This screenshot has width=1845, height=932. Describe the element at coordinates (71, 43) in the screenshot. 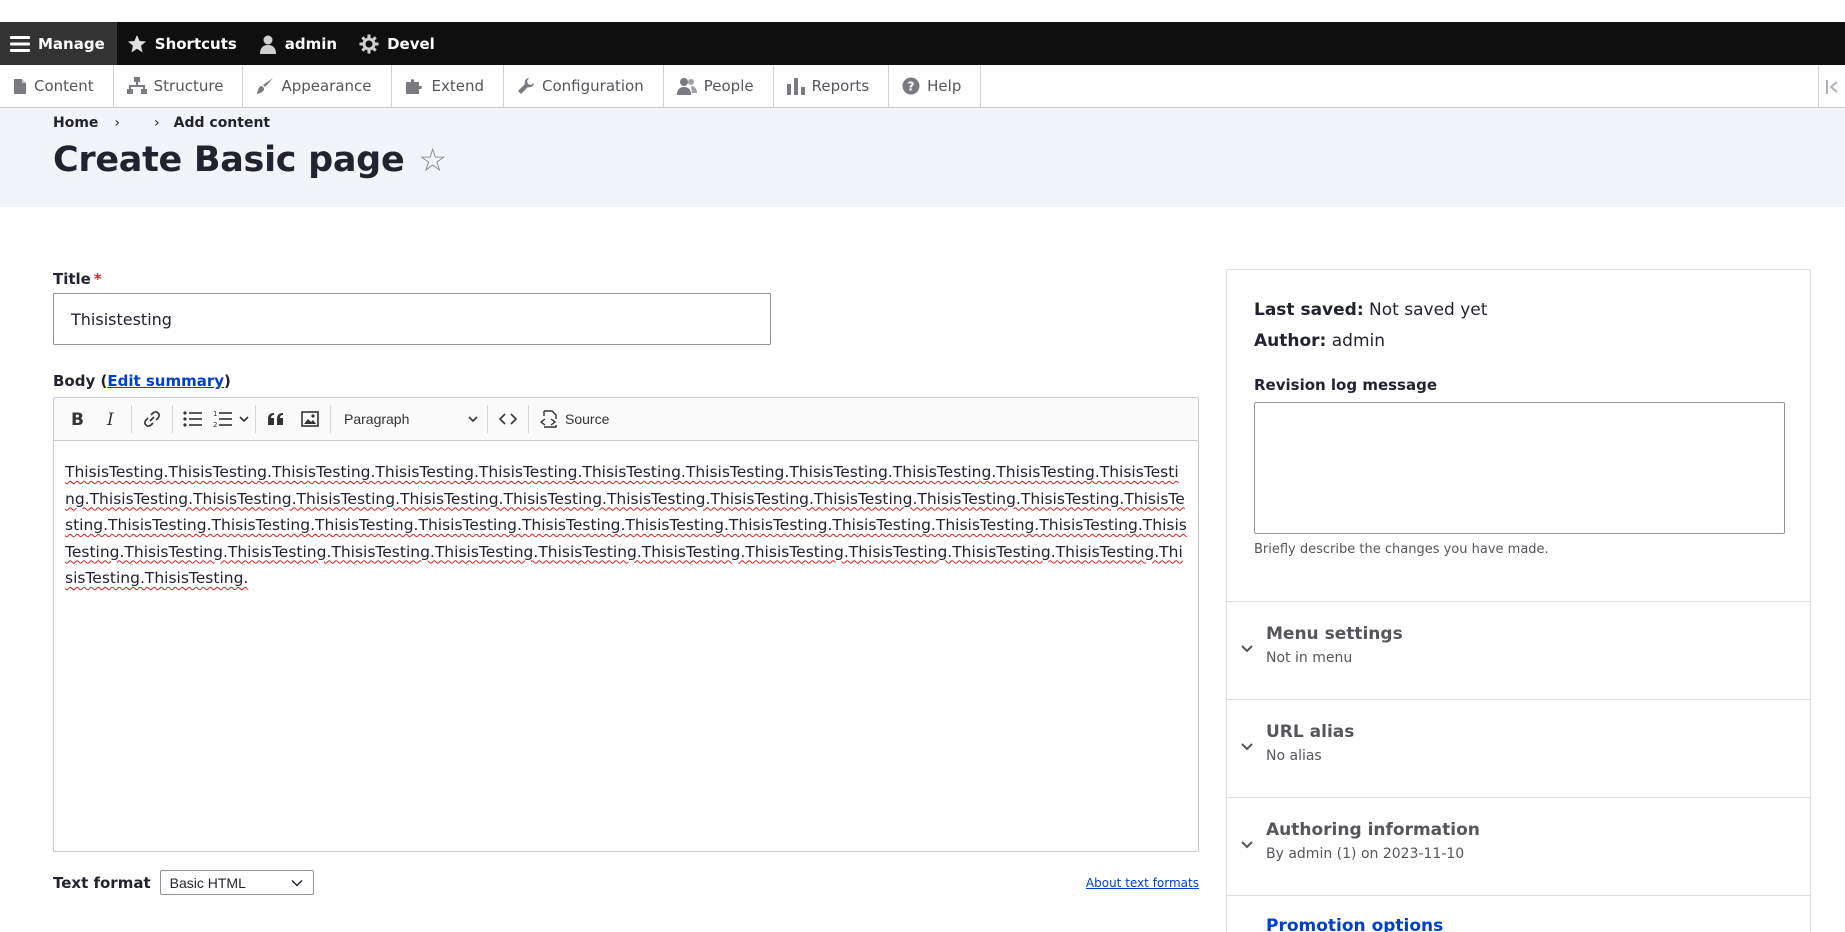

I see `toolbar-manage-label: Manage` at that location.